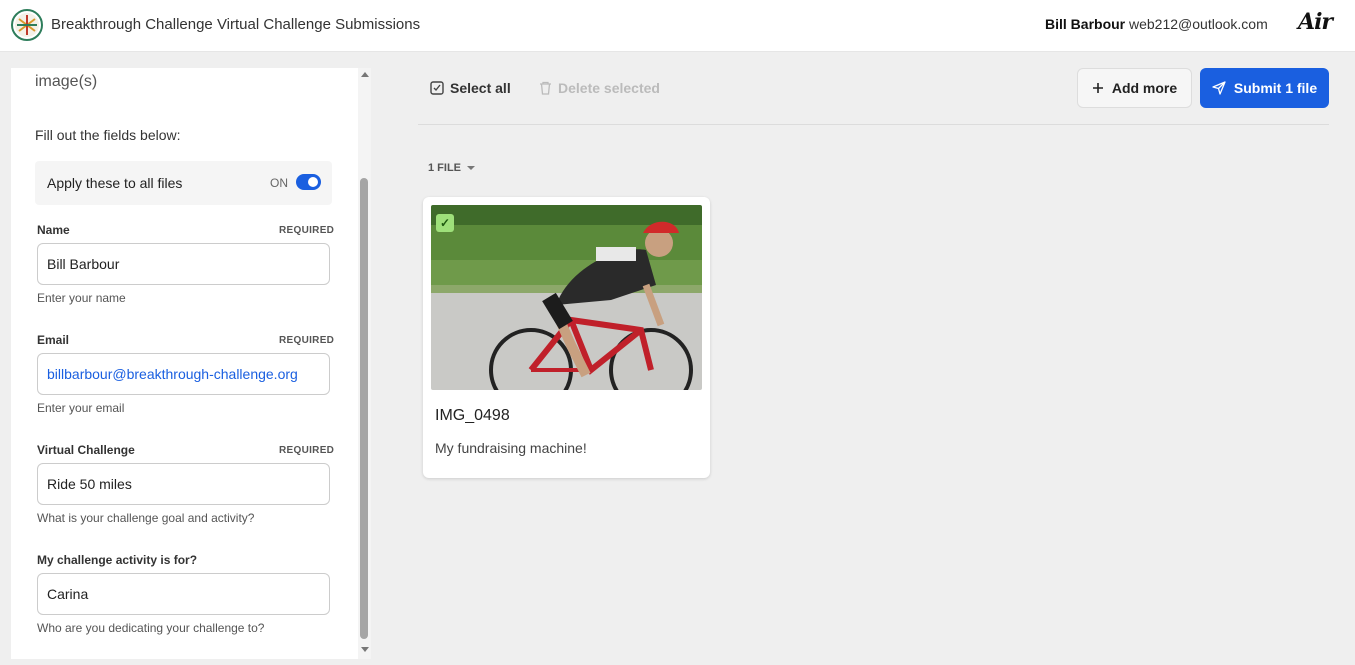 Image resolution: width=1355 pixels, height=665 pixels. I want to click on delete-selected-button: Delete selected, so click(599, 88).